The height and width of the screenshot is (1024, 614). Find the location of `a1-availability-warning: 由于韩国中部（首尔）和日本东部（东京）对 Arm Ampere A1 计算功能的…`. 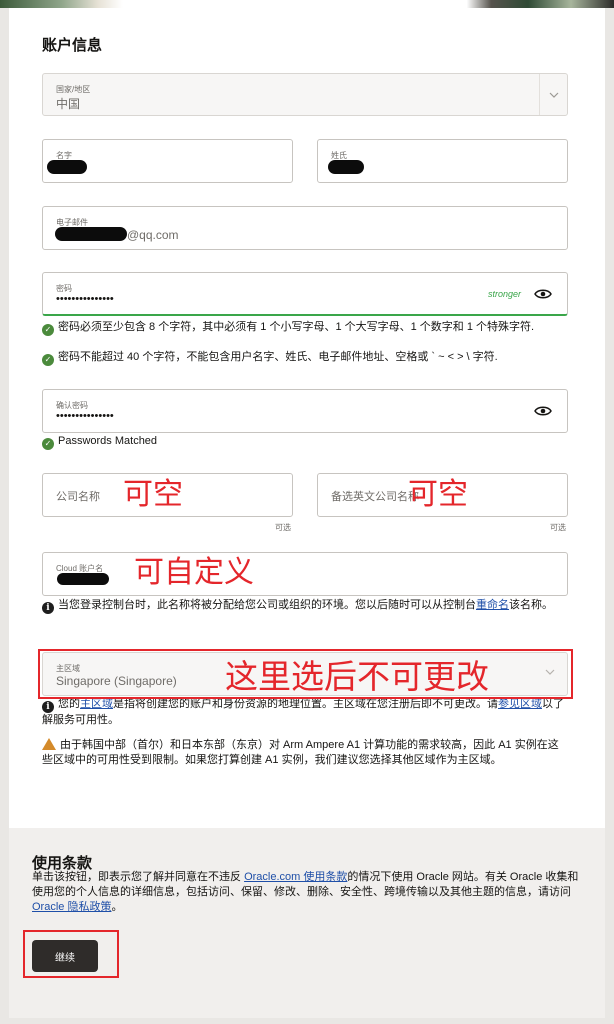

a1-availability-warning: 由于韩国中部（首尔）和日本东部（东京）对 Arm Ampere A1 计算功能的… is located at coordinates (305, 753).